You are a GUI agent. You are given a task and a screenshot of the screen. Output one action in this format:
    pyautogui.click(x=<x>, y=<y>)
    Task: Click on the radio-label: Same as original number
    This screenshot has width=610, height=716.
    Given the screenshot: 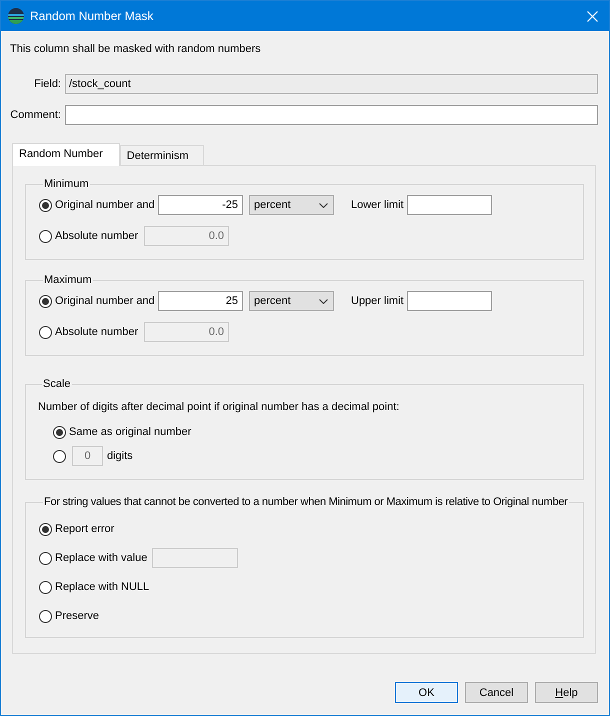 What is the action you would take?
    pyautogui.click(x=130, y=432)
    